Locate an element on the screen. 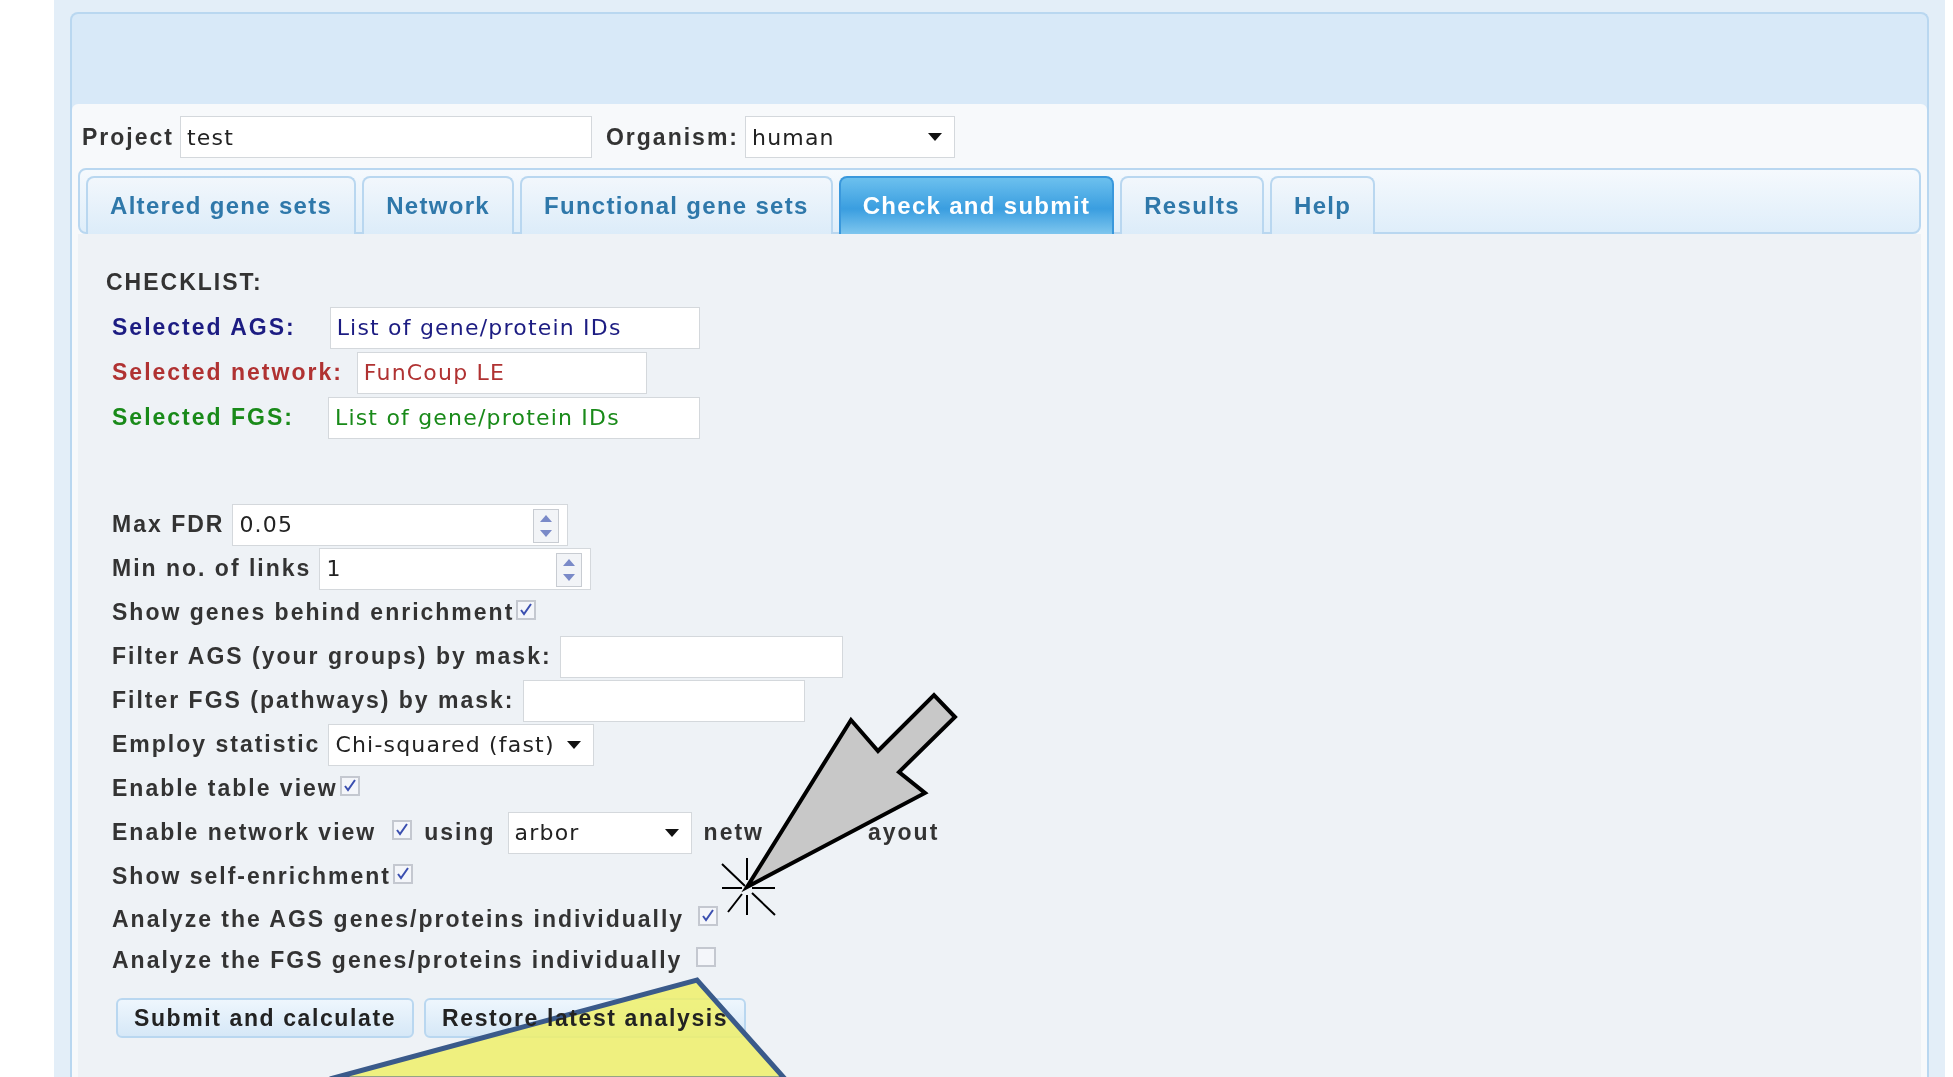 This screenshot has width=1953, height=1077. tab: Network is located at coordinates (438, 205).